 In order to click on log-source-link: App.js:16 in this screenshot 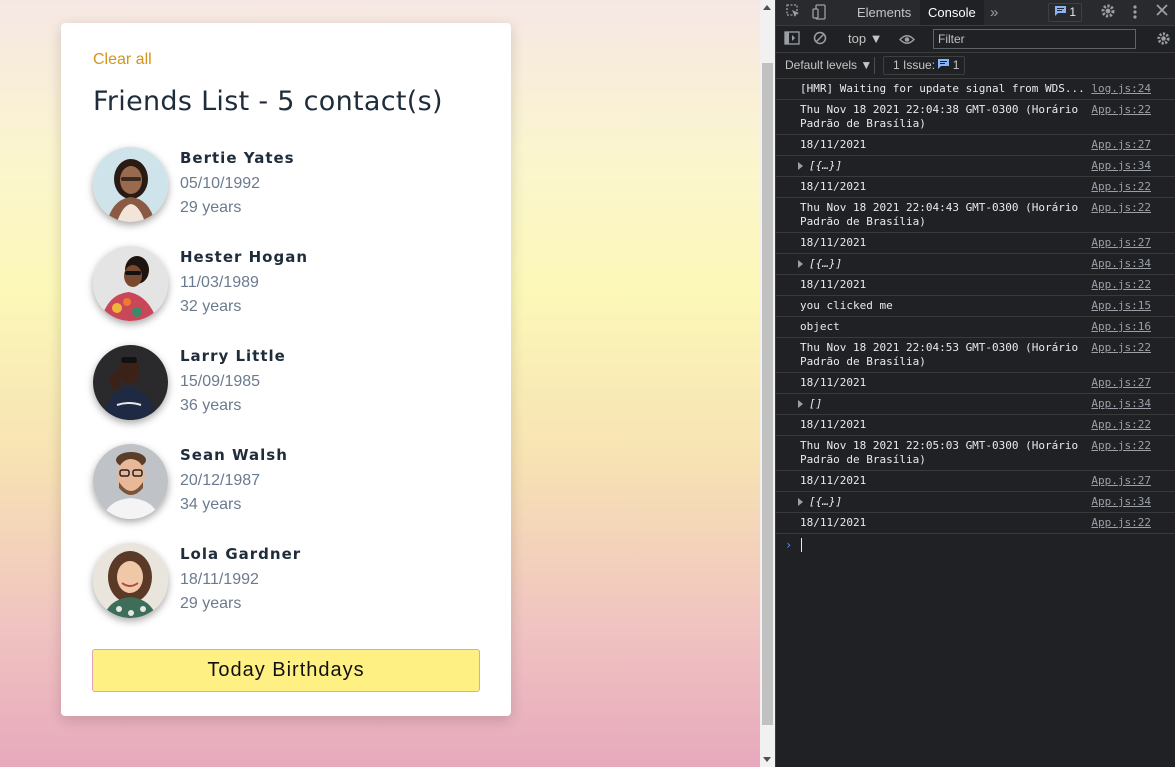, I will do `click(1121, 327)`.